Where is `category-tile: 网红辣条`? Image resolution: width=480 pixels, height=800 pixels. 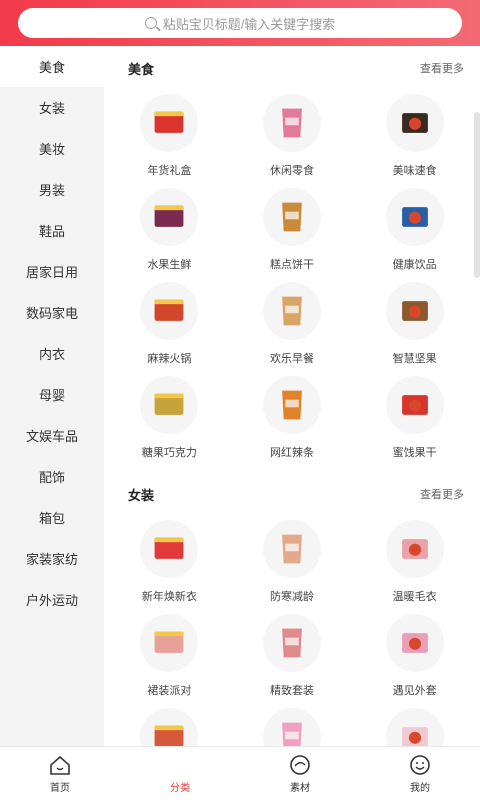
category-tile: 网红辣条 is located at coordinates (292, 419).